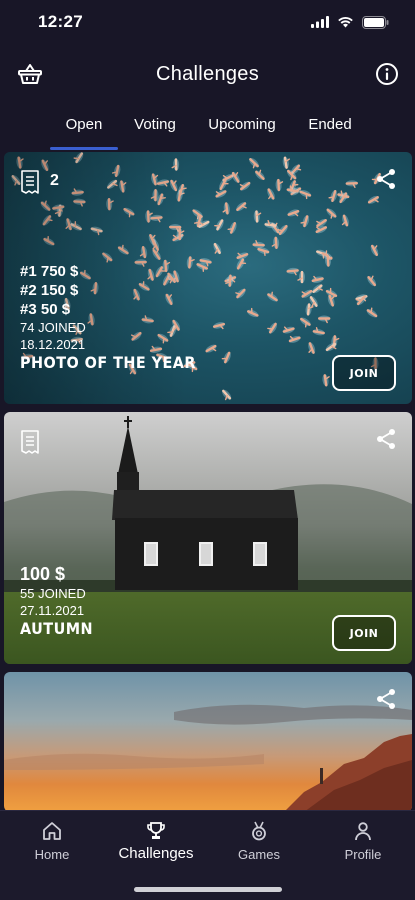 The width and height of the screenshot is (415, 900). I want to click on challenge-date: 18.12.2021, so click(53, 344).